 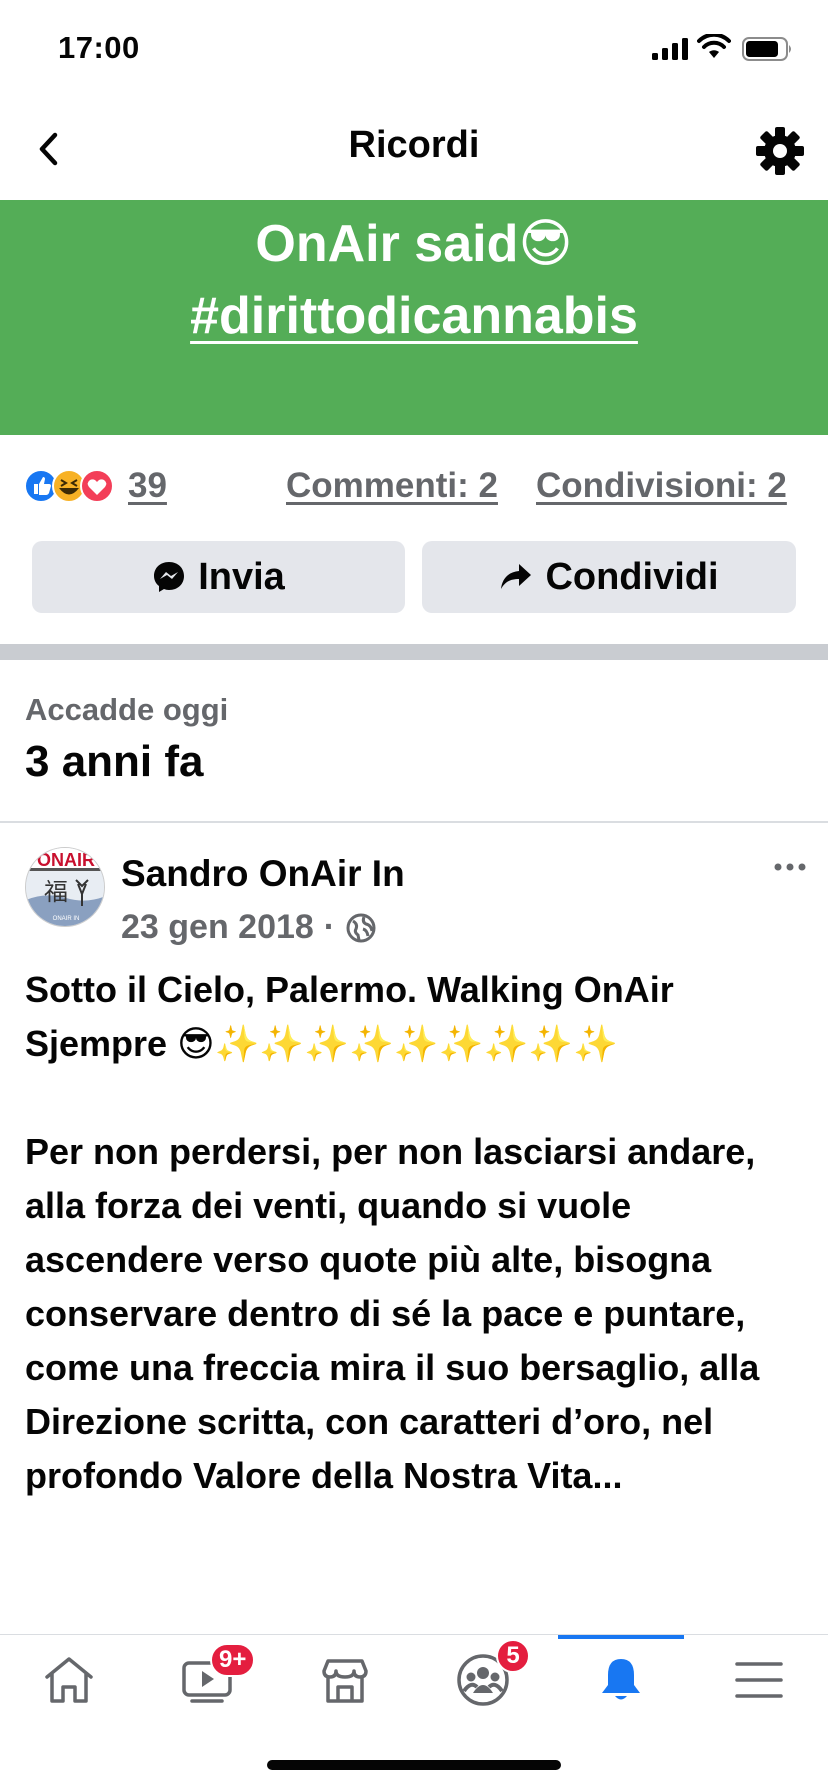 I want to click on post-date: 23 gen 2018, so click(x=217, y=927).